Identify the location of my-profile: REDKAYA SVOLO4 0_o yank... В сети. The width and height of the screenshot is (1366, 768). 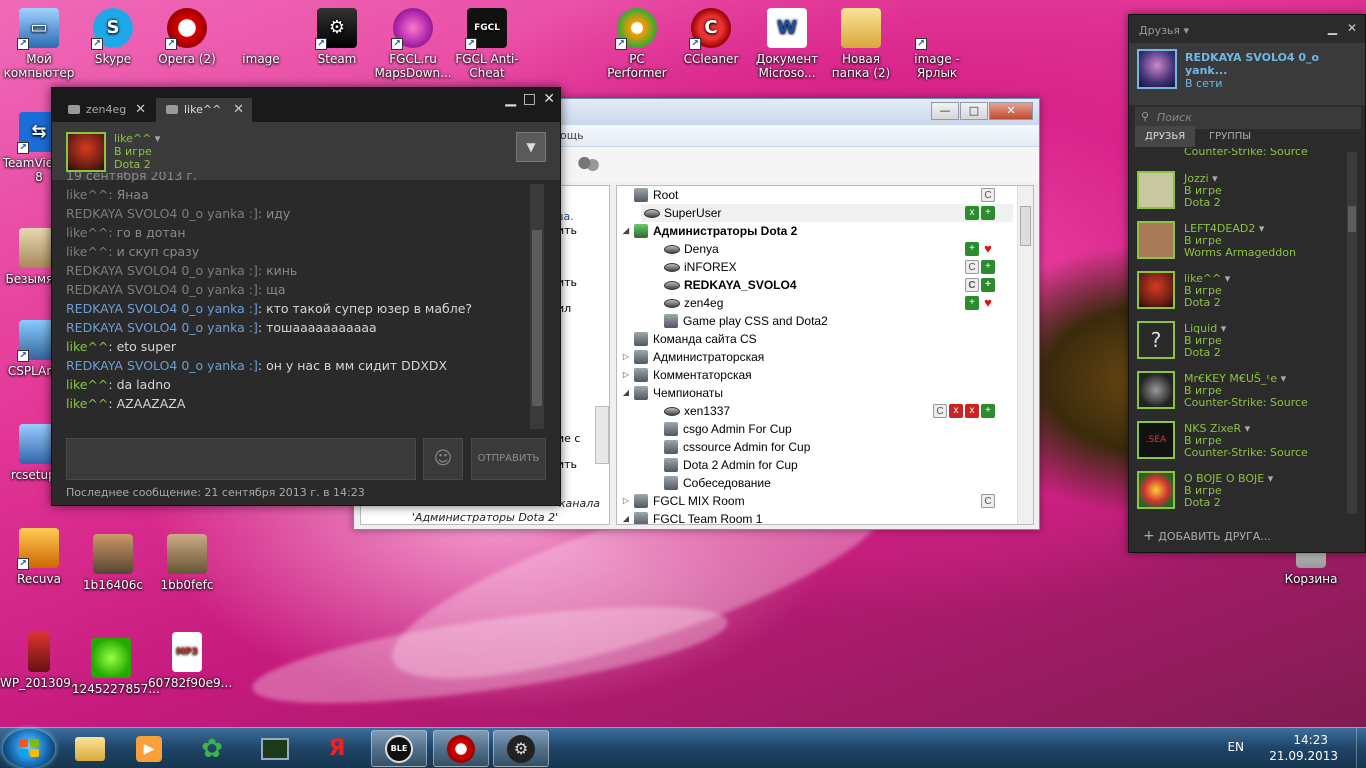
(1247, 74).